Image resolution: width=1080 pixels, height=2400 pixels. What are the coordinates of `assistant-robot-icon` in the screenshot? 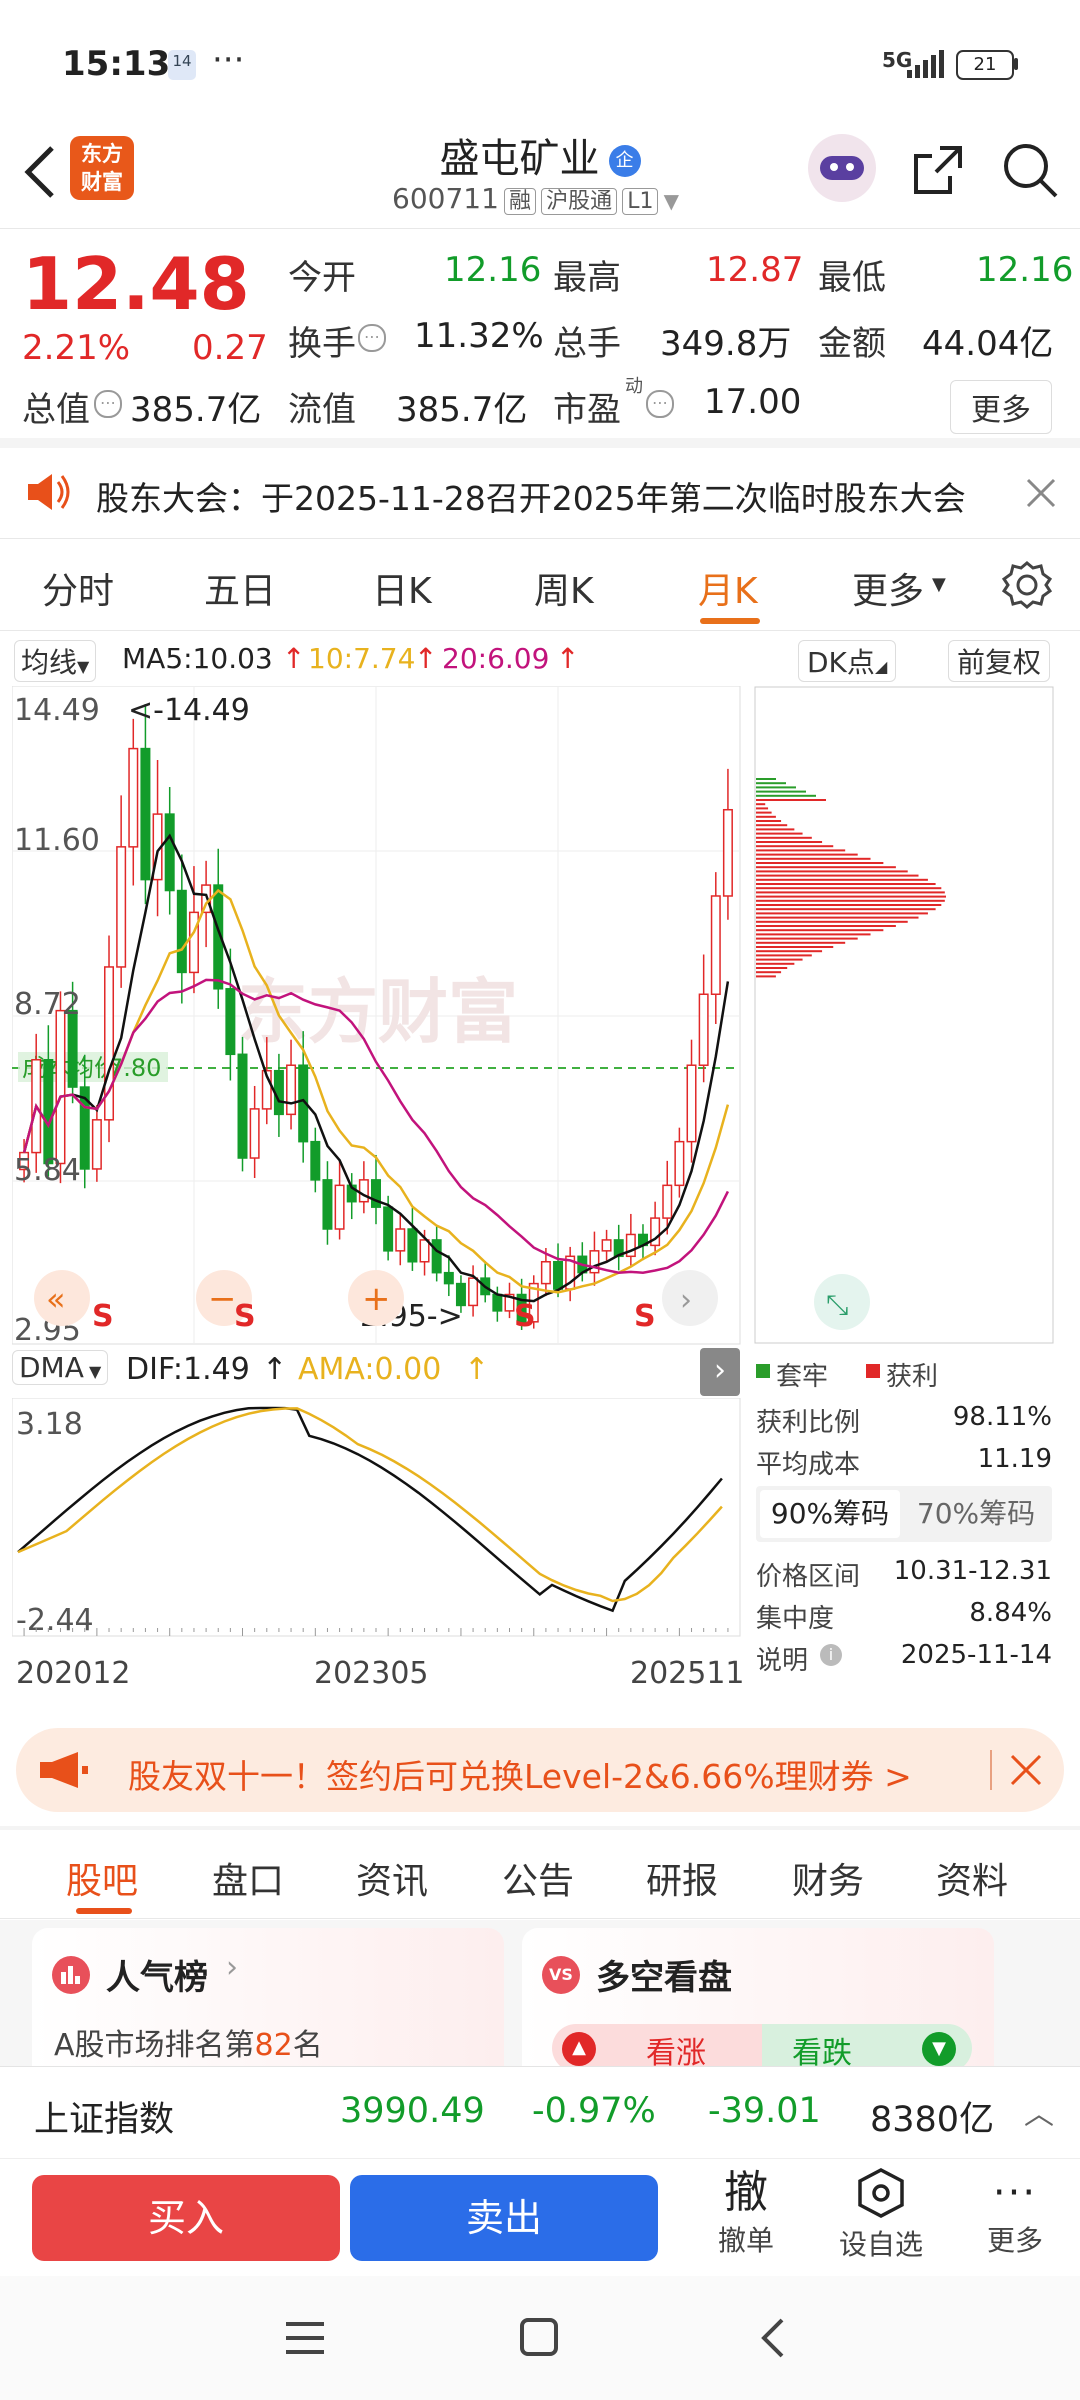 It's located at (842, 168).